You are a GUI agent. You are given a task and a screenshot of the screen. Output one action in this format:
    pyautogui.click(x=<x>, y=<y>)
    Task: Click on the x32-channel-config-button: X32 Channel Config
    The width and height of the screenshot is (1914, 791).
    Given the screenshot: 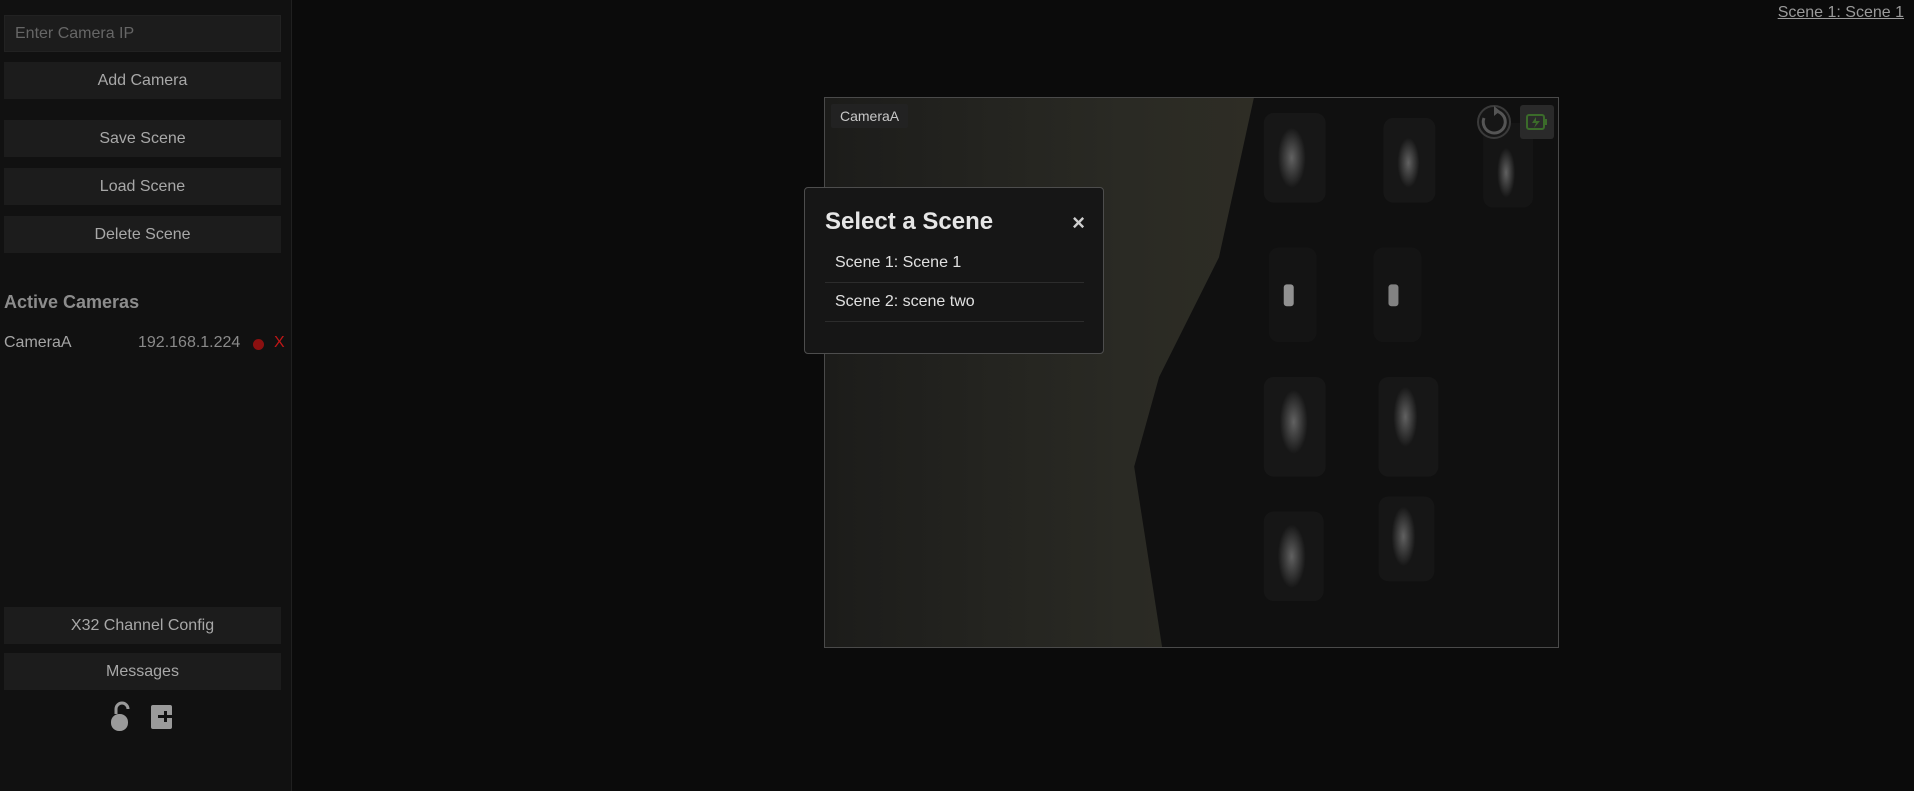 What is the action you would take?
    pyautogui.click(x=142, y=625)
    